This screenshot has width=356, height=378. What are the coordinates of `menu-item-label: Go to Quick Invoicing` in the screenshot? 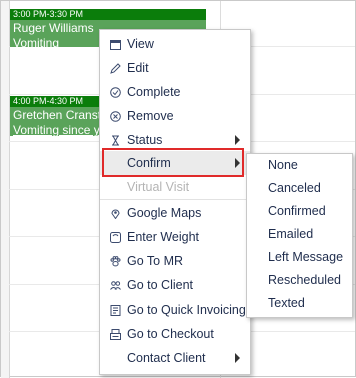 It's located at (186, 310).